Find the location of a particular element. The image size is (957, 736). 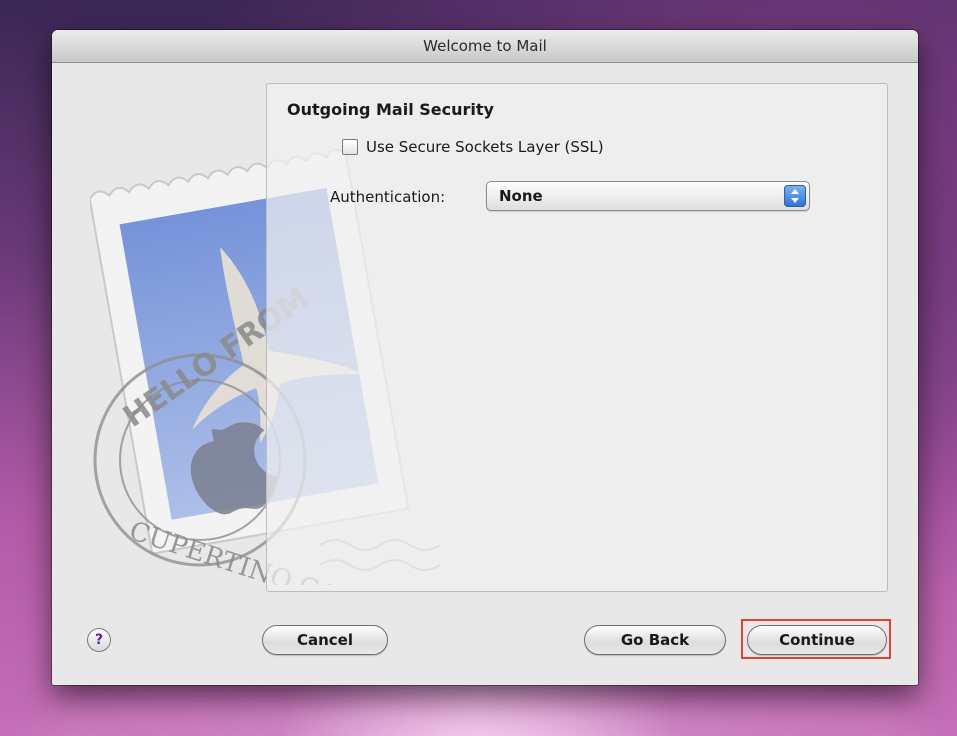

help-button: ? is located at coordinates (99, 640).